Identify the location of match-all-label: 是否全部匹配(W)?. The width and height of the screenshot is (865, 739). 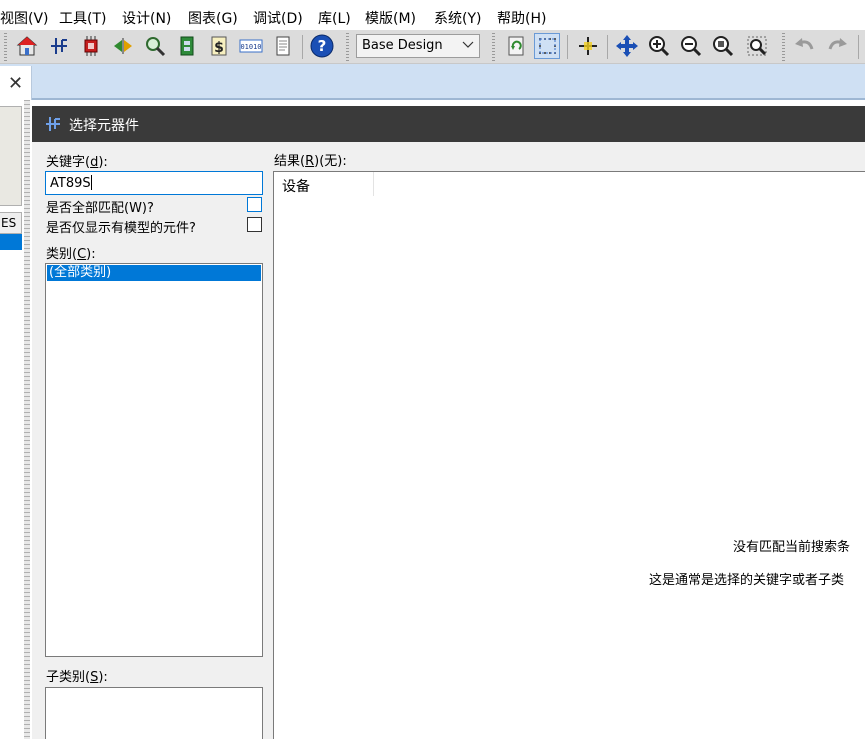
(100, 208).